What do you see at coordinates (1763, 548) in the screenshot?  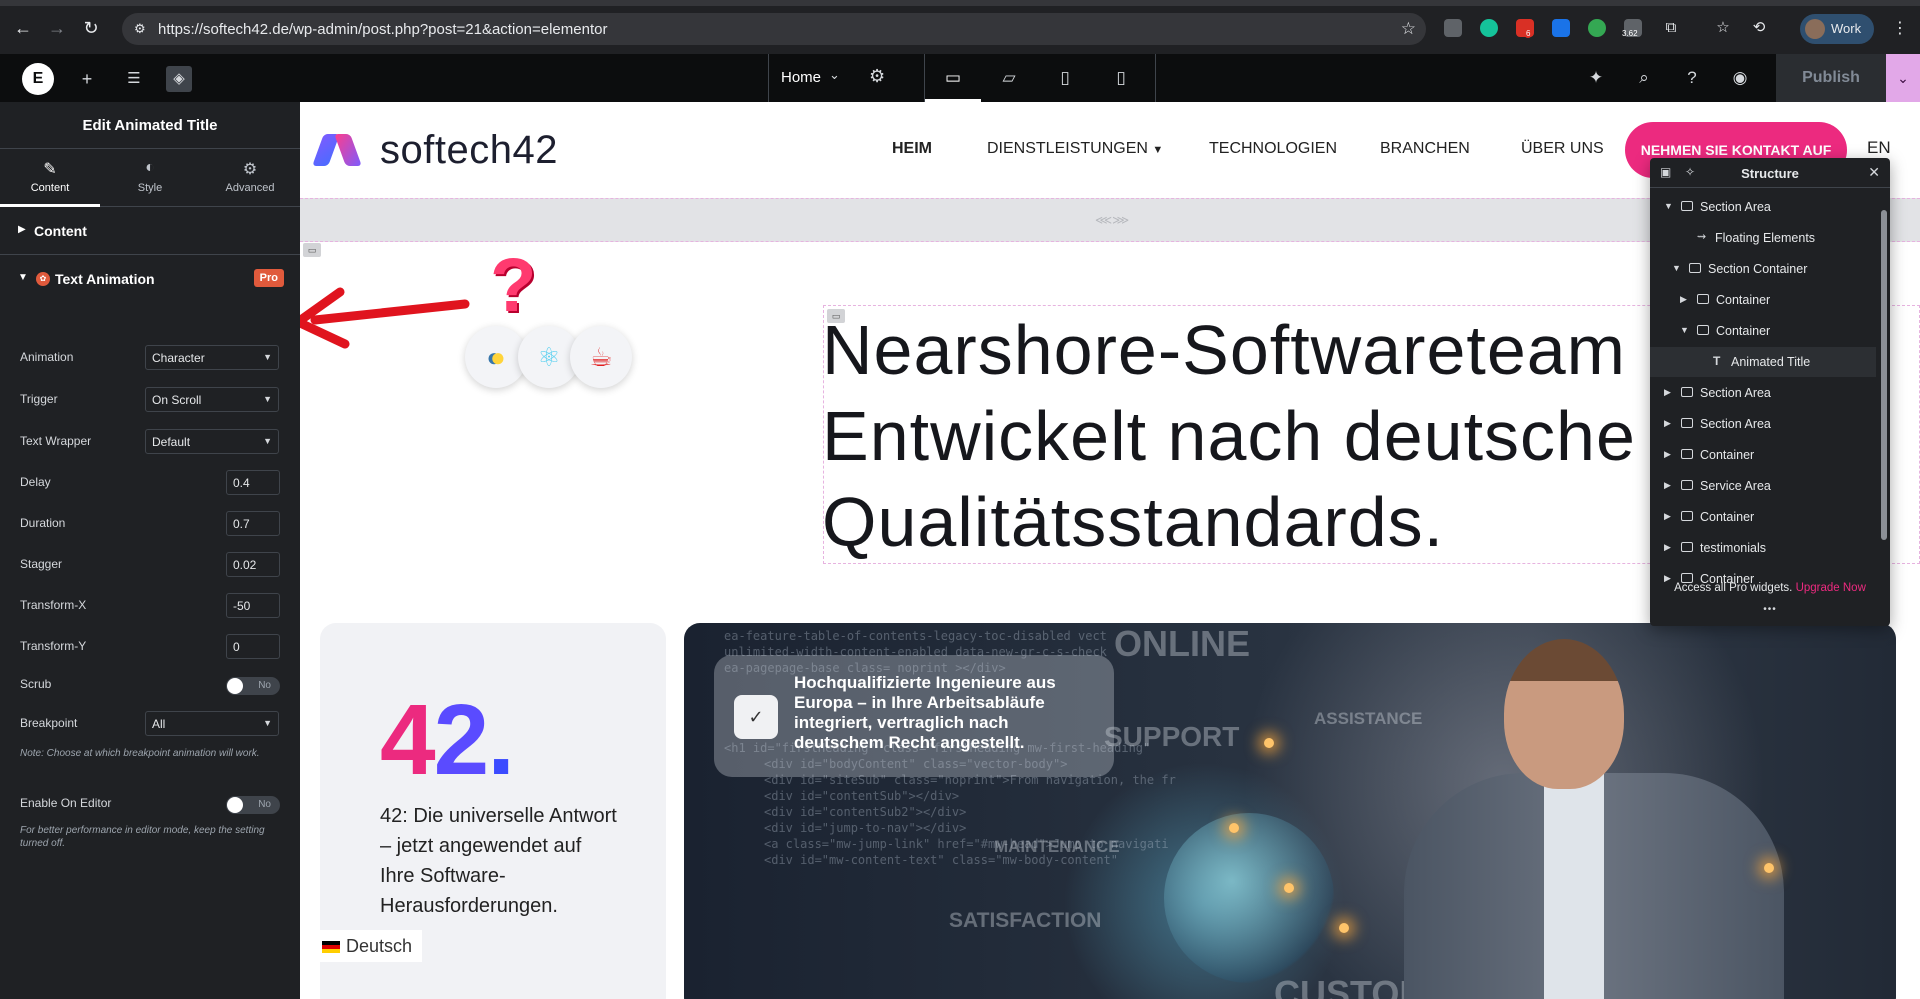 I see `navigator-item: ▶ testimonials` at bounding box center [1763, 548].